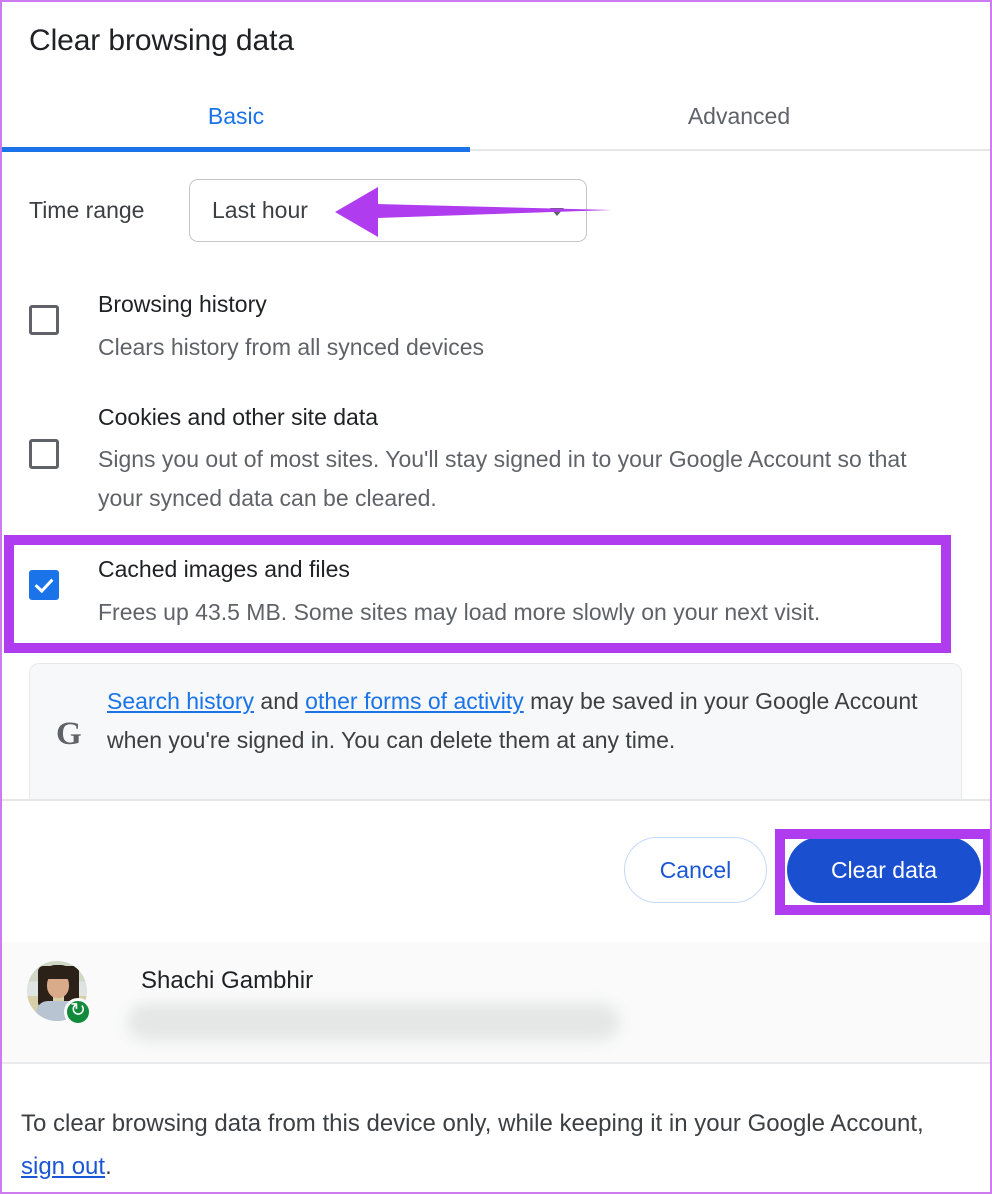 Image resolution: width=992 pixels, height=1194 pixels. I want to click on option-title: Cached images and files, so click(224, 569).